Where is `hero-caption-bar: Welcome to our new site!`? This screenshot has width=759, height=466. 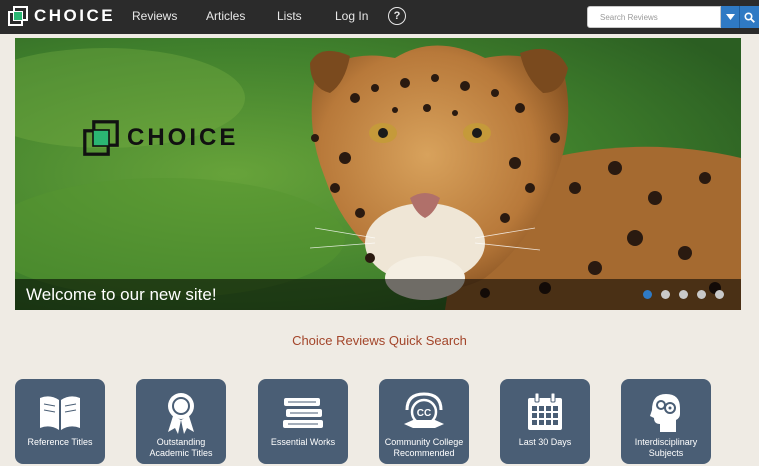 hero-caption-bar: Welcome to our new site! is located at coordinates (378, 294).